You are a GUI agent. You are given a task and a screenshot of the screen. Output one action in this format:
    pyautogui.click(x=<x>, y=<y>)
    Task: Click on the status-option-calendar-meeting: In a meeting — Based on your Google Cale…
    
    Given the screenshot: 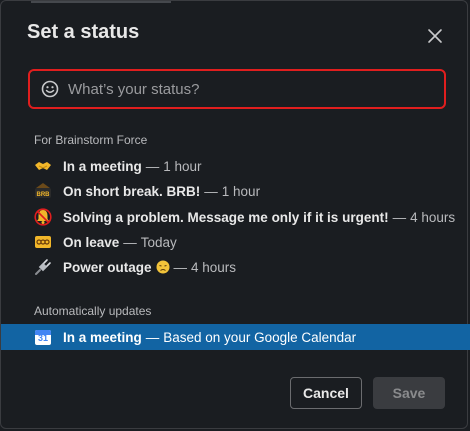 What is the action you would take?
    pyautogui.click(x=235, y=337)
    